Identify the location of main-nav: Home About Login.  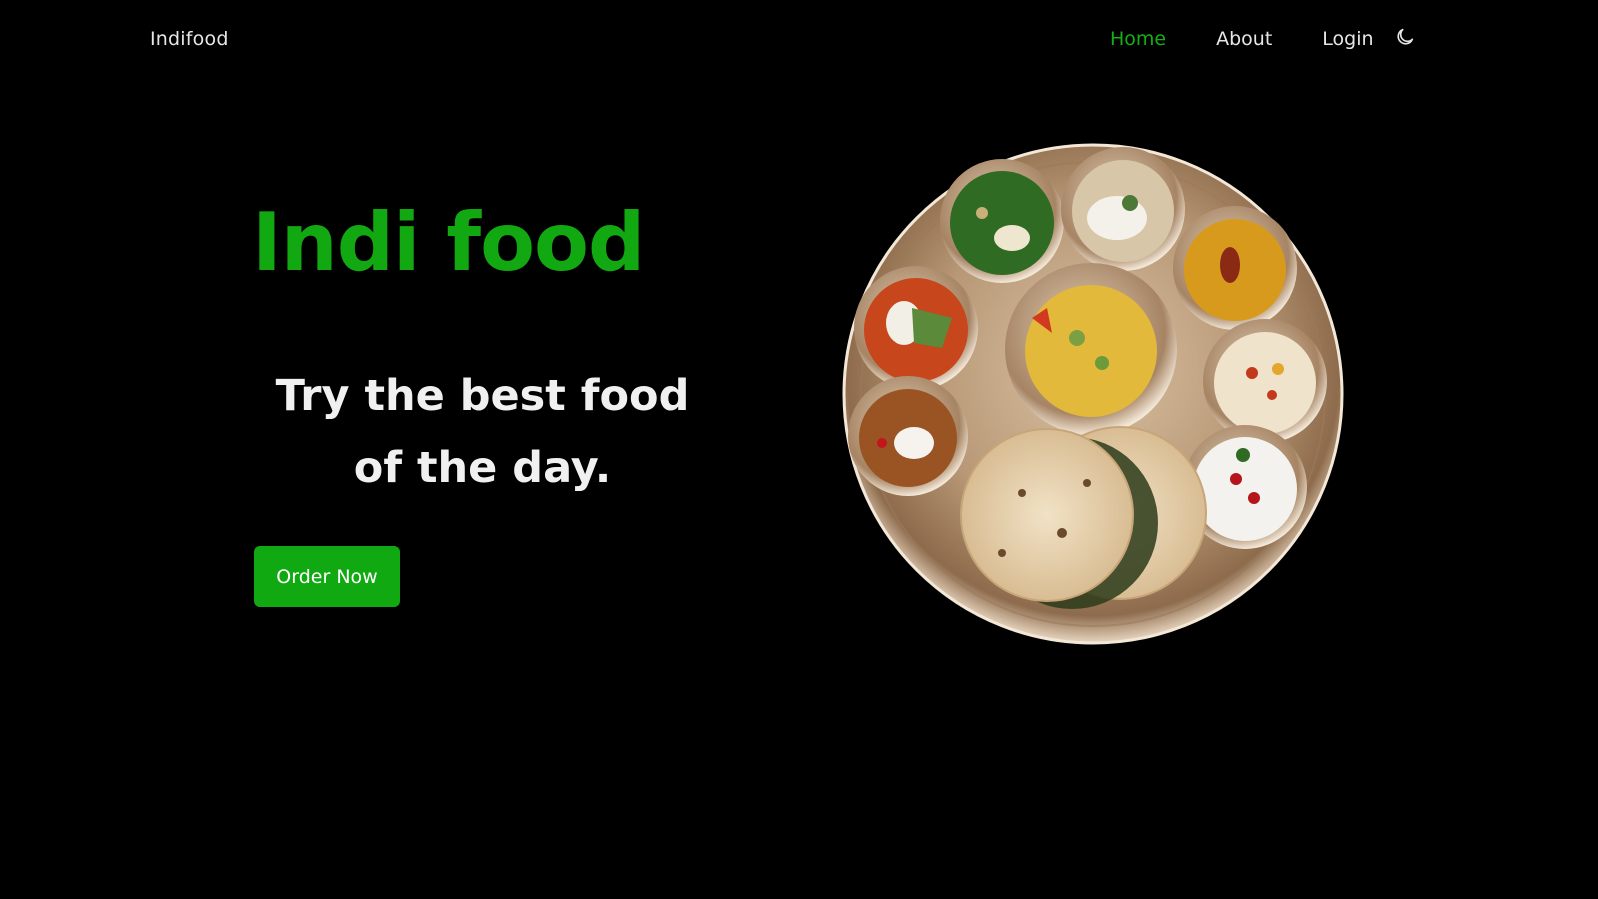
(1263, 39).